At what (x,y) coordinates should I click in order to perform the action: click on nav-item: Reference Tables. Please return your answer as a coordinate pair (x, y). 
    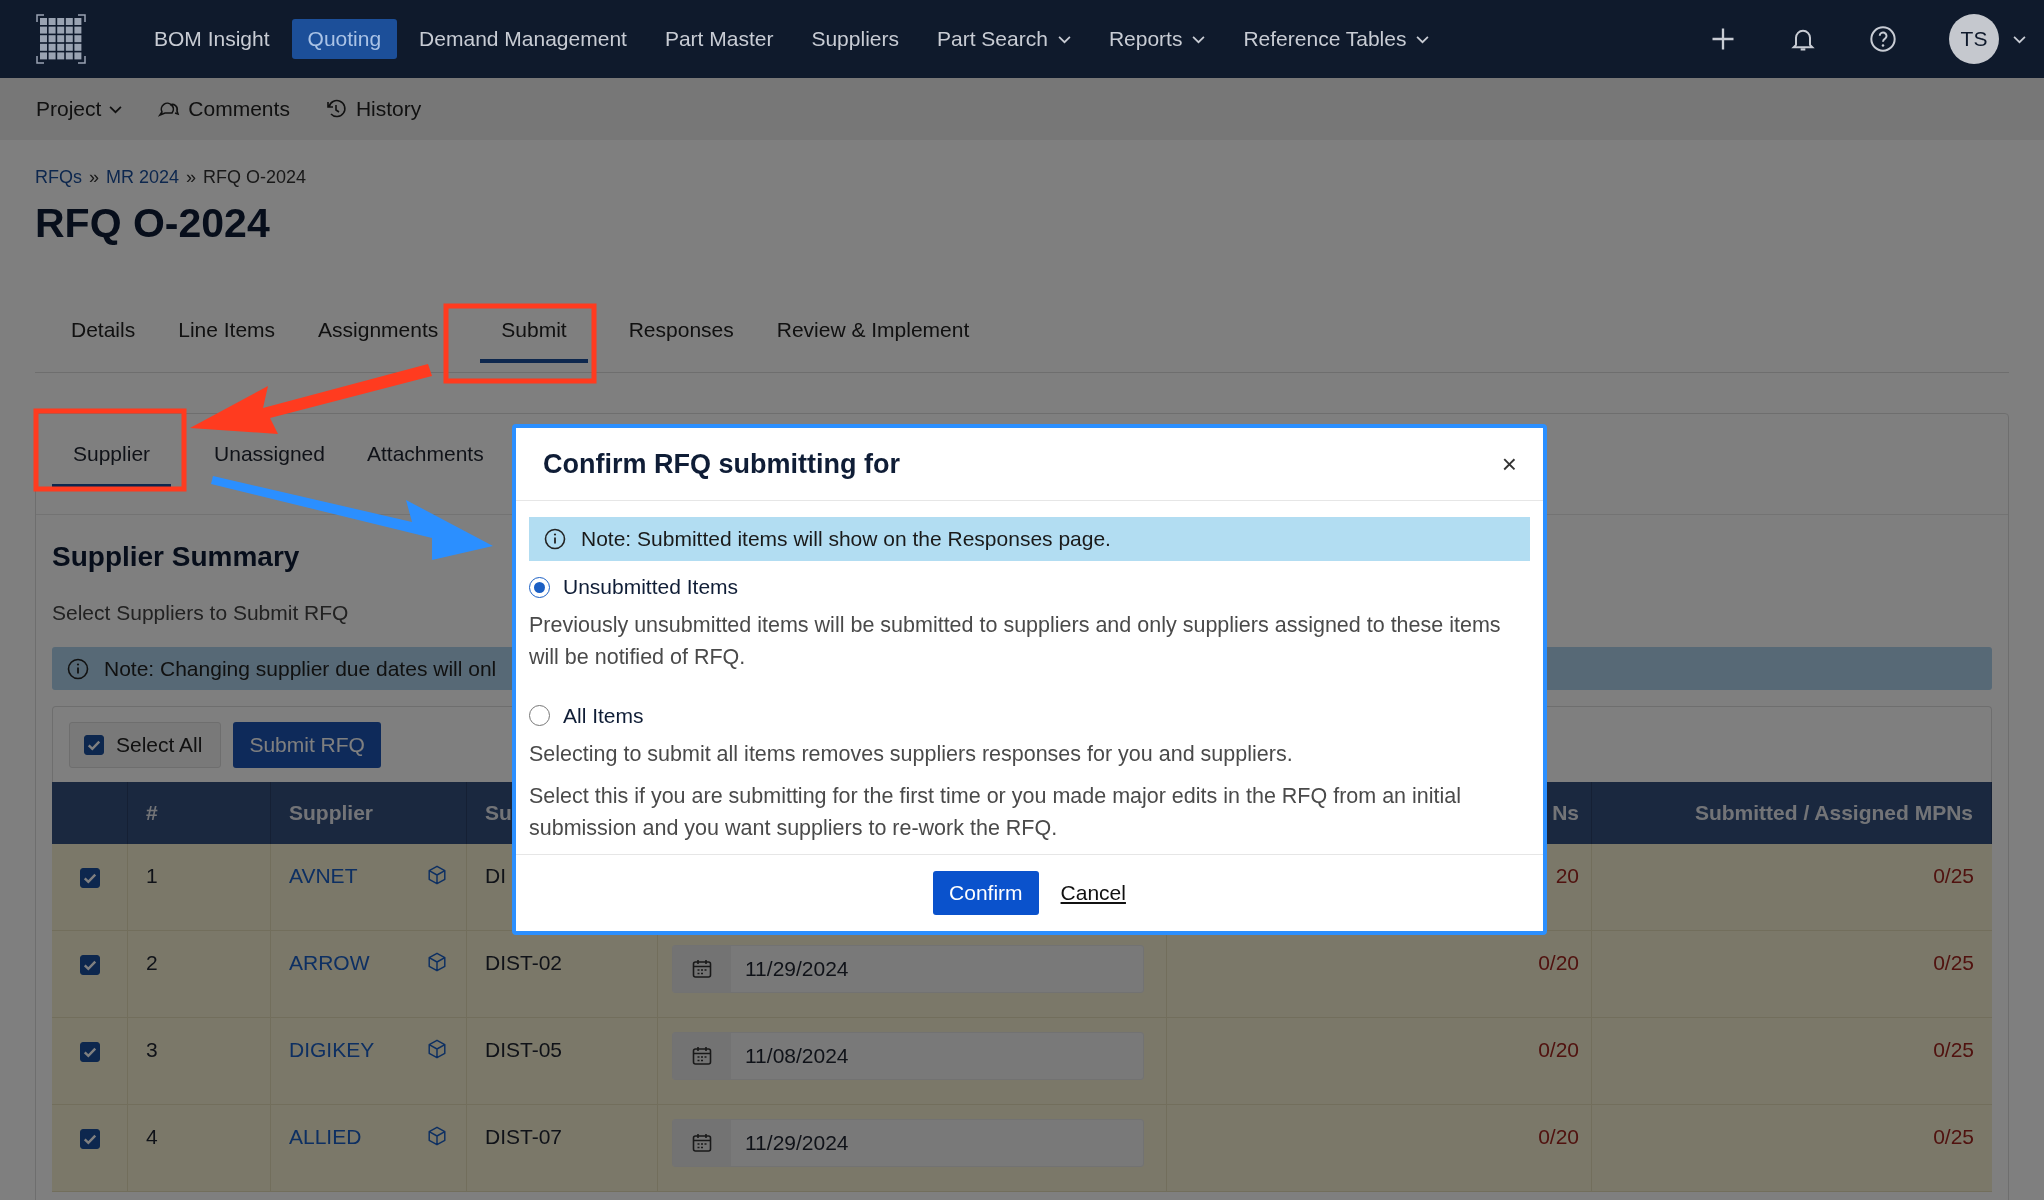
    Looking at the image, I should click on (1336, 39).